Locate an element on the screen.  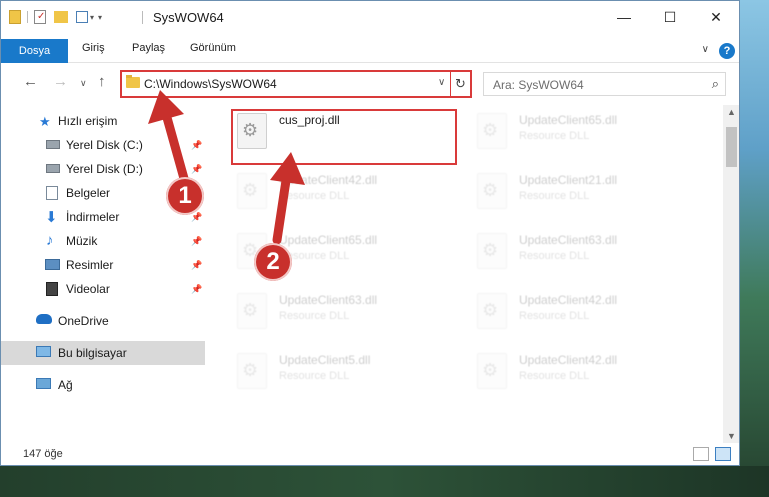
music-icon: ♪ is located at coordinates (50, 240).